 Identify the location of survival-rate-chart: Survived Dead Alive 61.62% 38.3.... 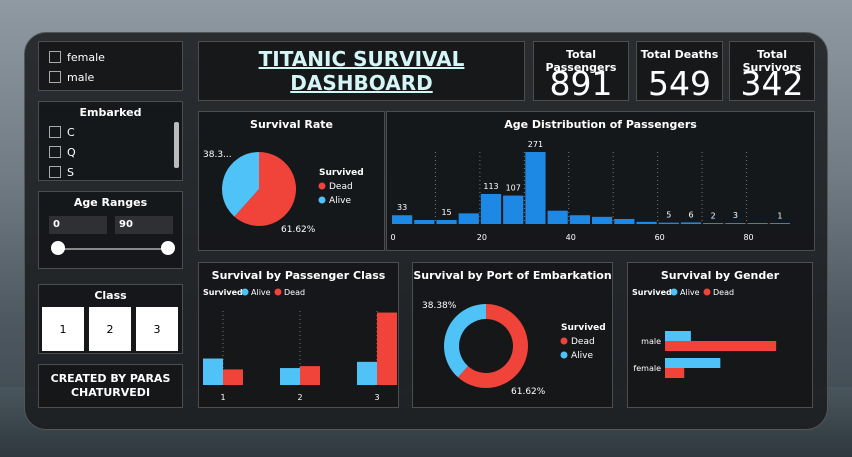
(283, 192).